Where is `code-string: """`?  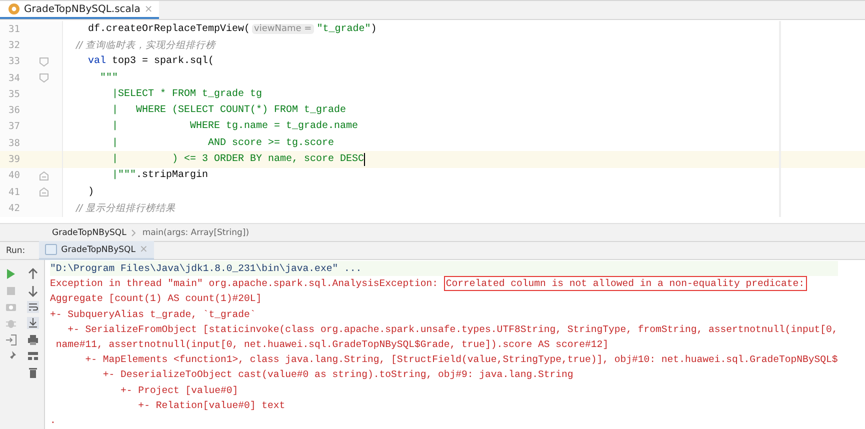 code-string: """ is located at coordinates (108, 78).